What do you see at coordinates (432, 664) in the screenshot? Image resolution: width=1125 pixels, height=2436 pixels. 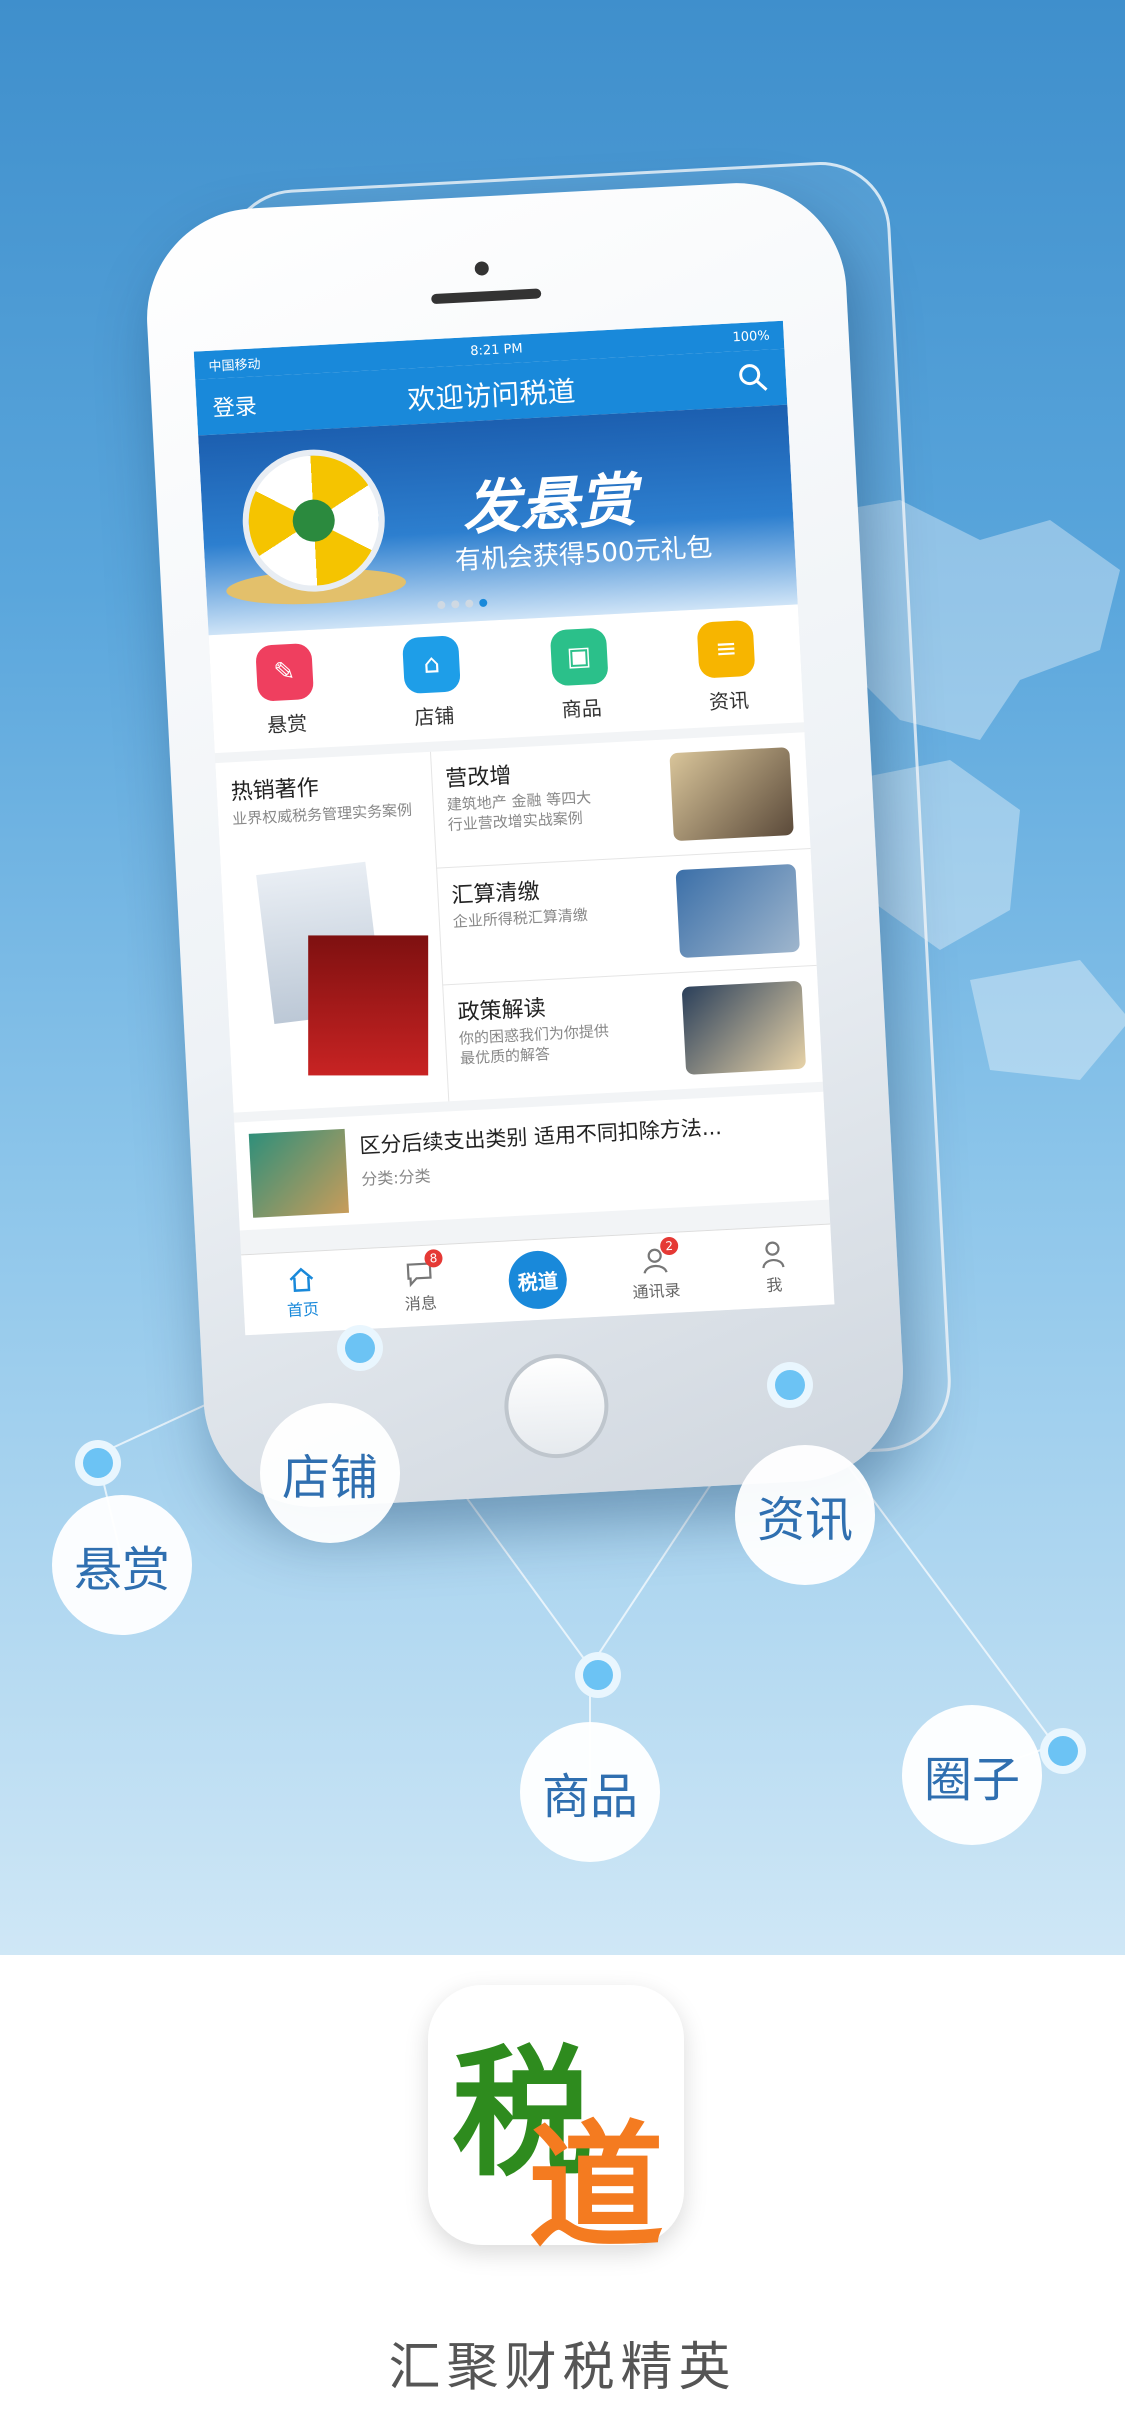 I see `store-icon: ⌂` at bounding box center [432, 664].